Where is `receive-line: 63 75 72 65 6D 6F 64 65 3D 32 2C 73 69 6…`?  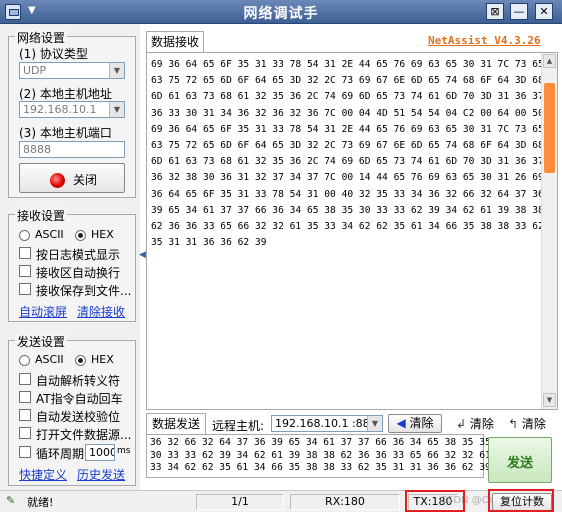 receive-line: 63 75 72 65 6D 6F 64 65 3D 32 2C 73 69 6… is located at coordinates (347, 81).